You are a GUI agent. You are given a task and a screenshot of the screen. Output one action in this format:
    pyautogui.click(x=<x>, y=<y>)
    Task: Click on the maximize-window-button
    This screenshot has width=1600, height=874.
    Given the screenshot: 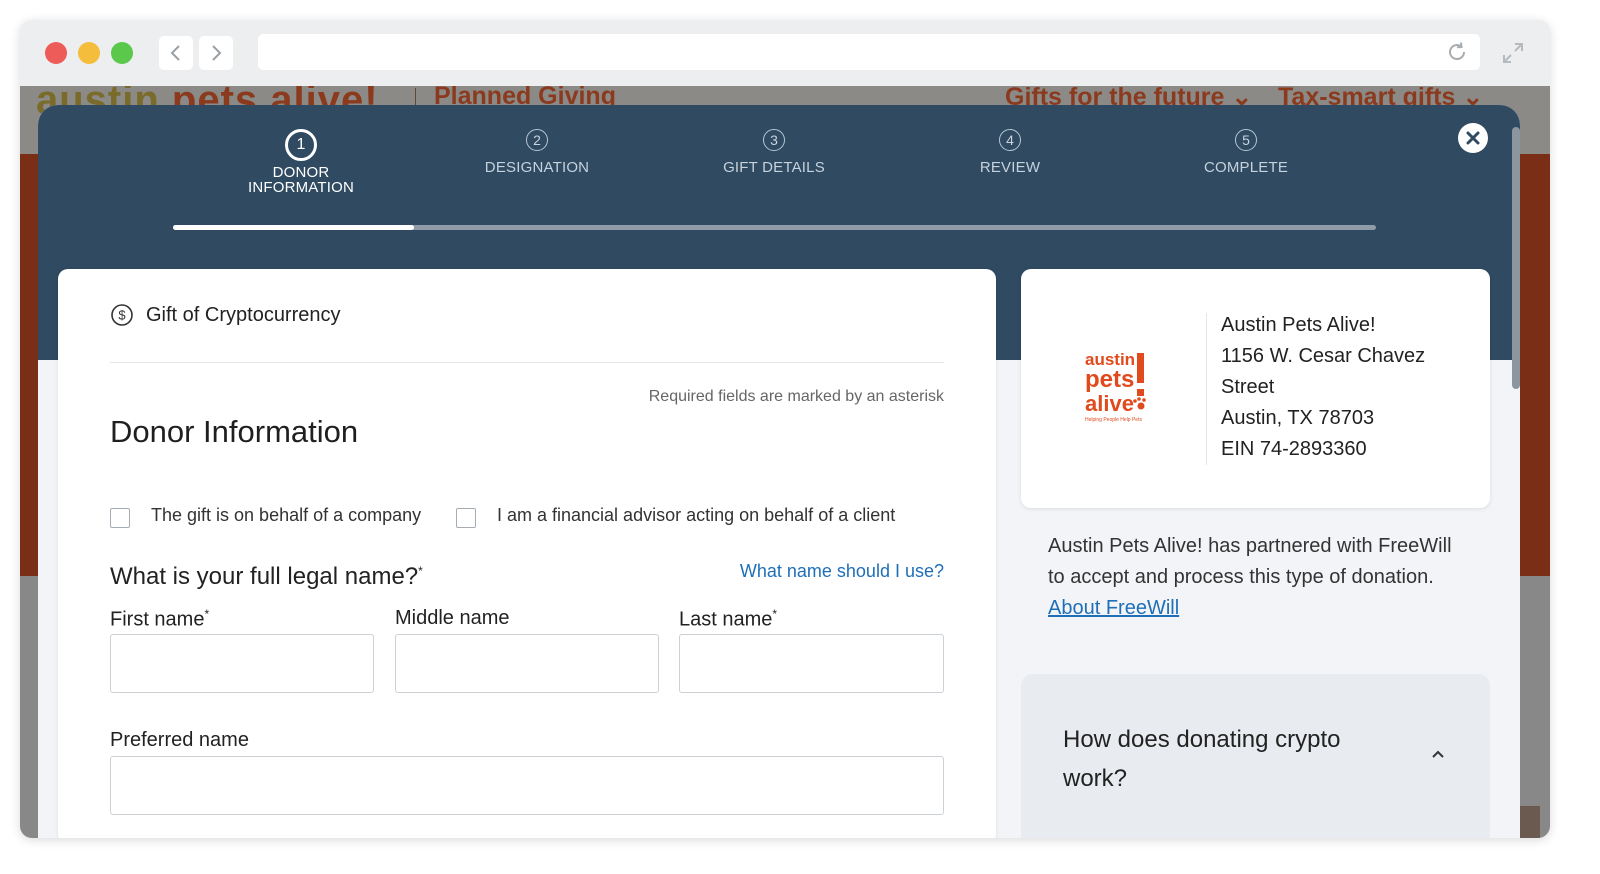 What is the action you would take?
    pyautogui.click(x=122, y=53)
    